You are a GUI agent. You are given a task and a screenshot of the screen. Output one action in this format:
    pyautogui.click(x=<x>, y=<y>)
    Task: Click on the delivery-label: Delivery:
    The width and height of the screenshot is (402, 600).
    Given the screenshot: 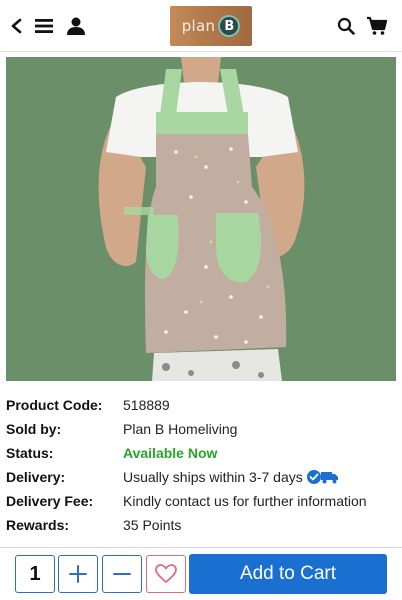 What is the action you would take?
    pyautogui.click(x=36, y=477)
    